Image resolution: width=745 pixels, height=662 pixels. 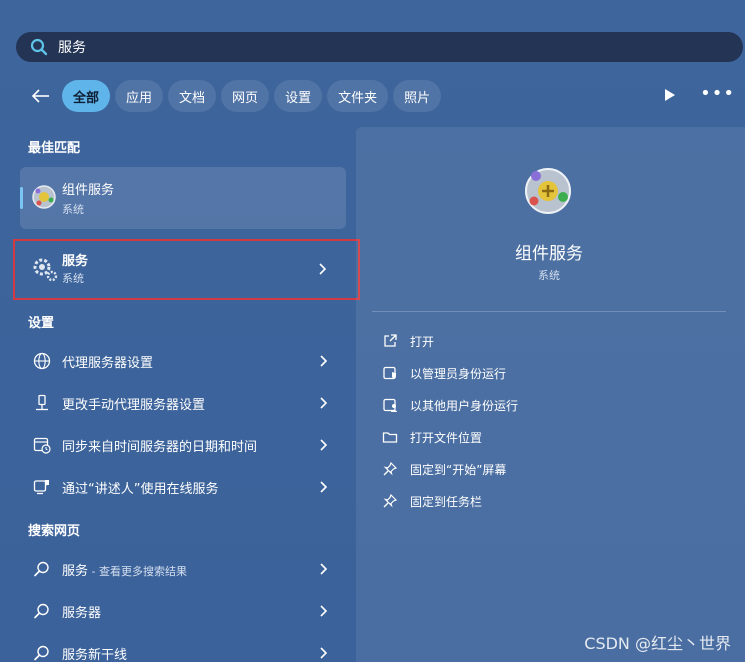 What do you see at coordinates (73, 278) in the screenshot?
I see `services-subtitle: 系统` at bounding box center [73, 278].